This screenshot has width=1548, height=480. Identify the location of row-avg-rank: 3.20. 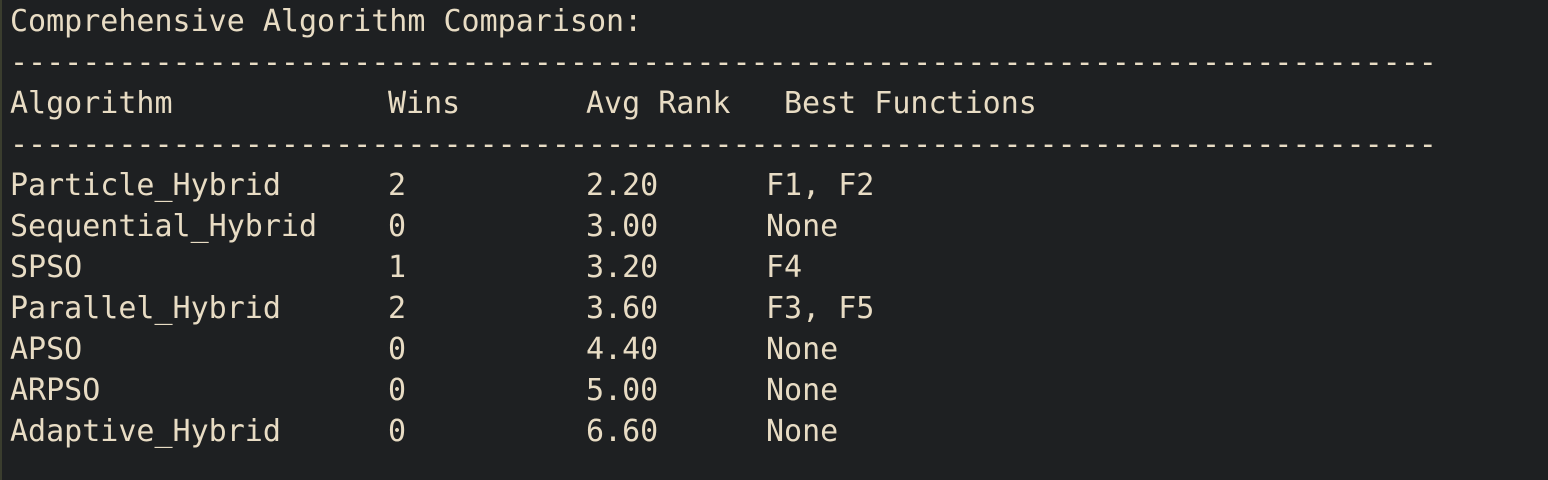
(622, 267).